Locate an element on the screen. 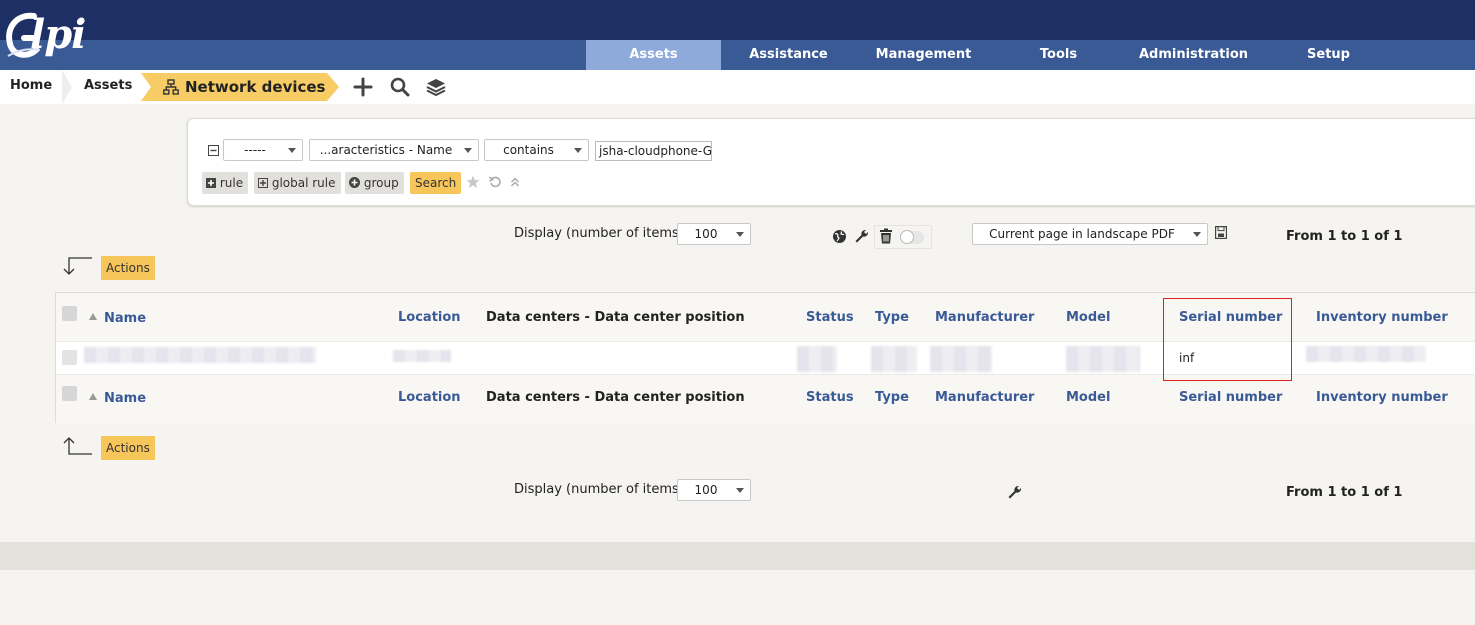  menu-setup: Setup is located at coordinates (1328, 55).